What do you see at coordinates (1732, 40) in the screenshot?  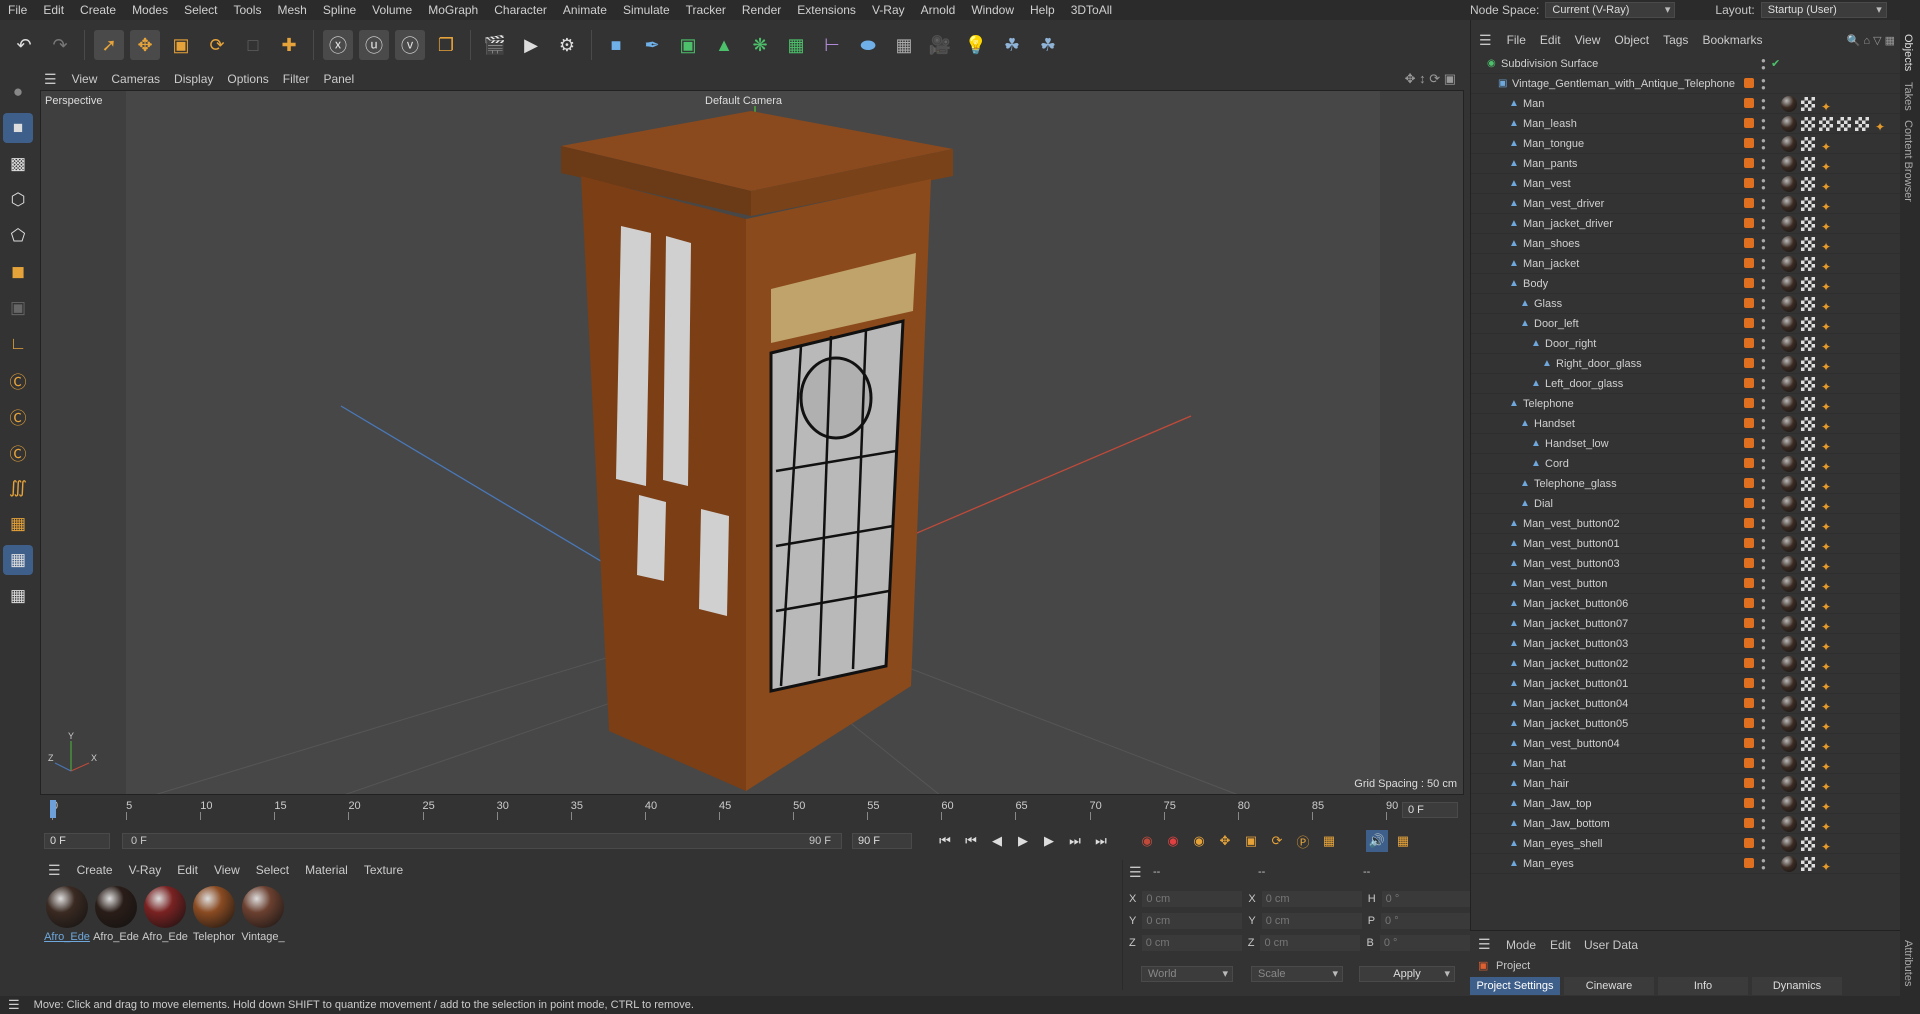 I see `object-menu-bookmarks: Bookmarks` at bounding box center [1732, 40].